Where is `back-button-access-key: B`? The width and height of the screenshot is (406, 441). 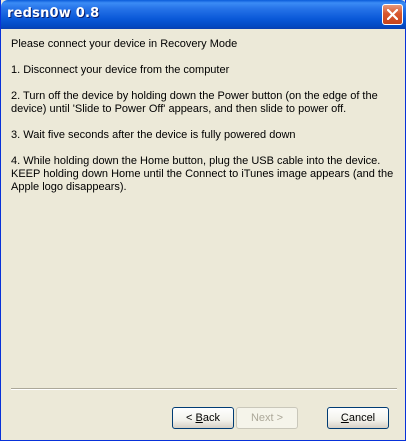 back-button-access-key: B is located at coordinates (199, 418).